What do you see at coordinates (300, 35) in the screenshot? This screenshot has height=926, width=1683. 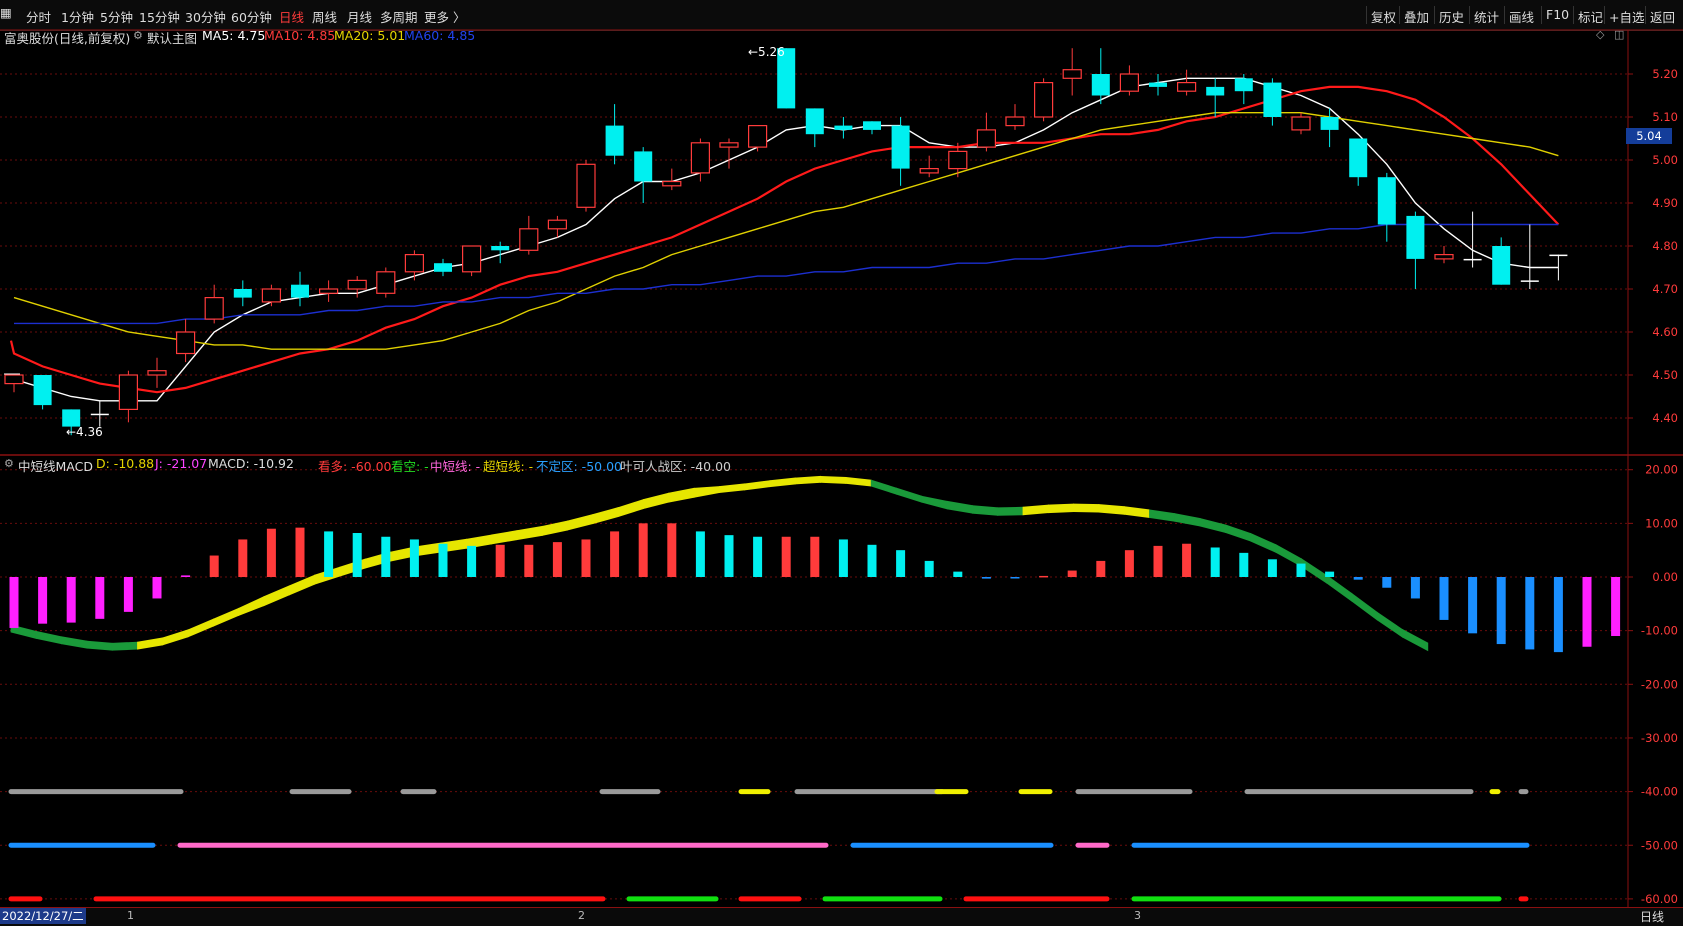 I see `ma10-label: MA10: 4.85` at bounding box center [300, 35].